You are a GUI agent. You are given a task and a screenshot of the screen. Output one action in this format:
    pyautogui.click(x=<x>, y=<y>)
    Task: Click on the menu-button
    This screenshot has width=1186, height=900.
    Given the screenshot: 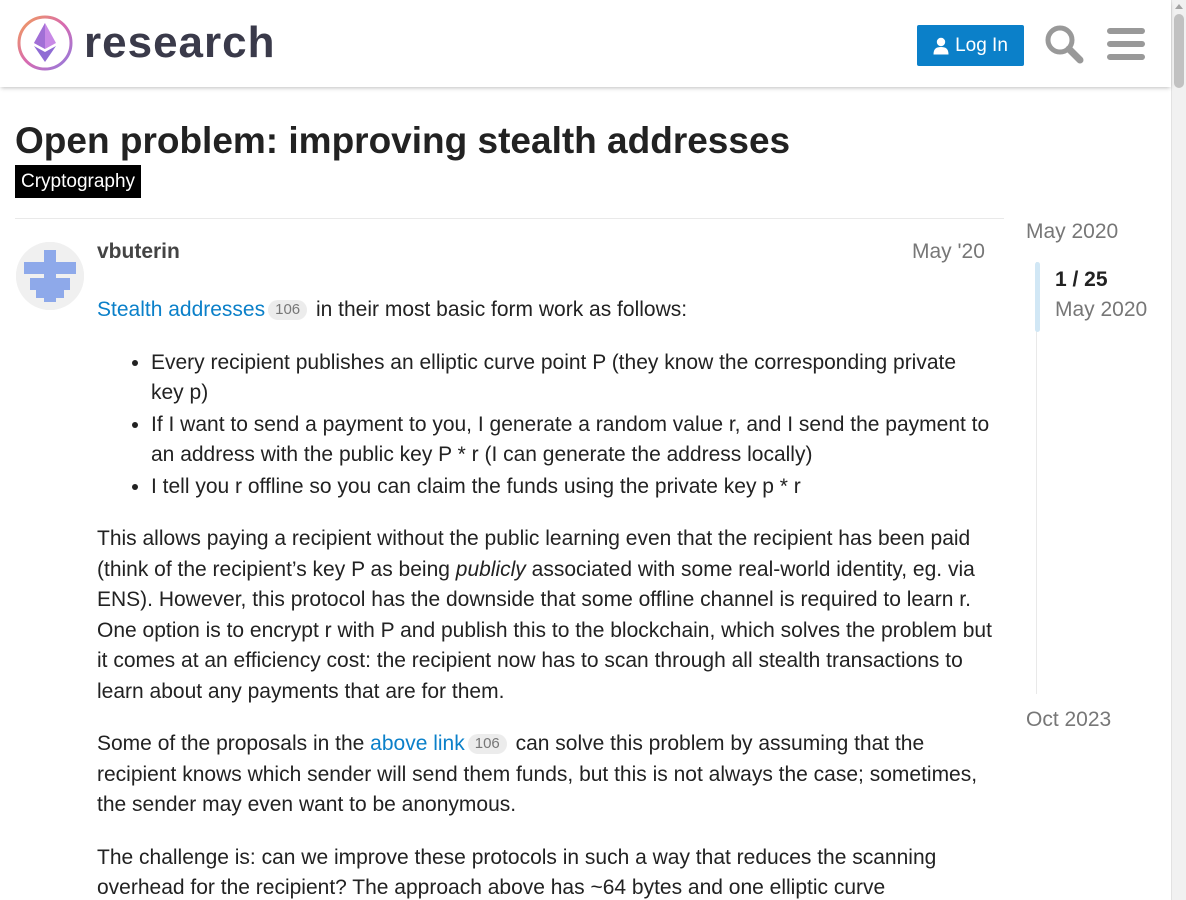 What is the action you would take?
    pyautogui.click(x=1126, y=44)
    